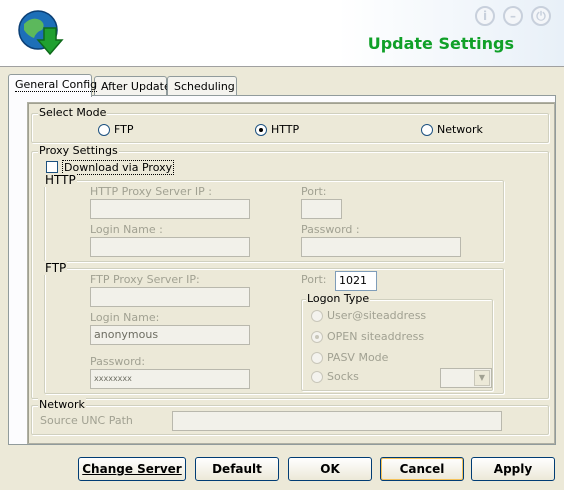 The image size is (564, 490). I want to click on network-group: Network Source UNC Path, so click(290, 416).